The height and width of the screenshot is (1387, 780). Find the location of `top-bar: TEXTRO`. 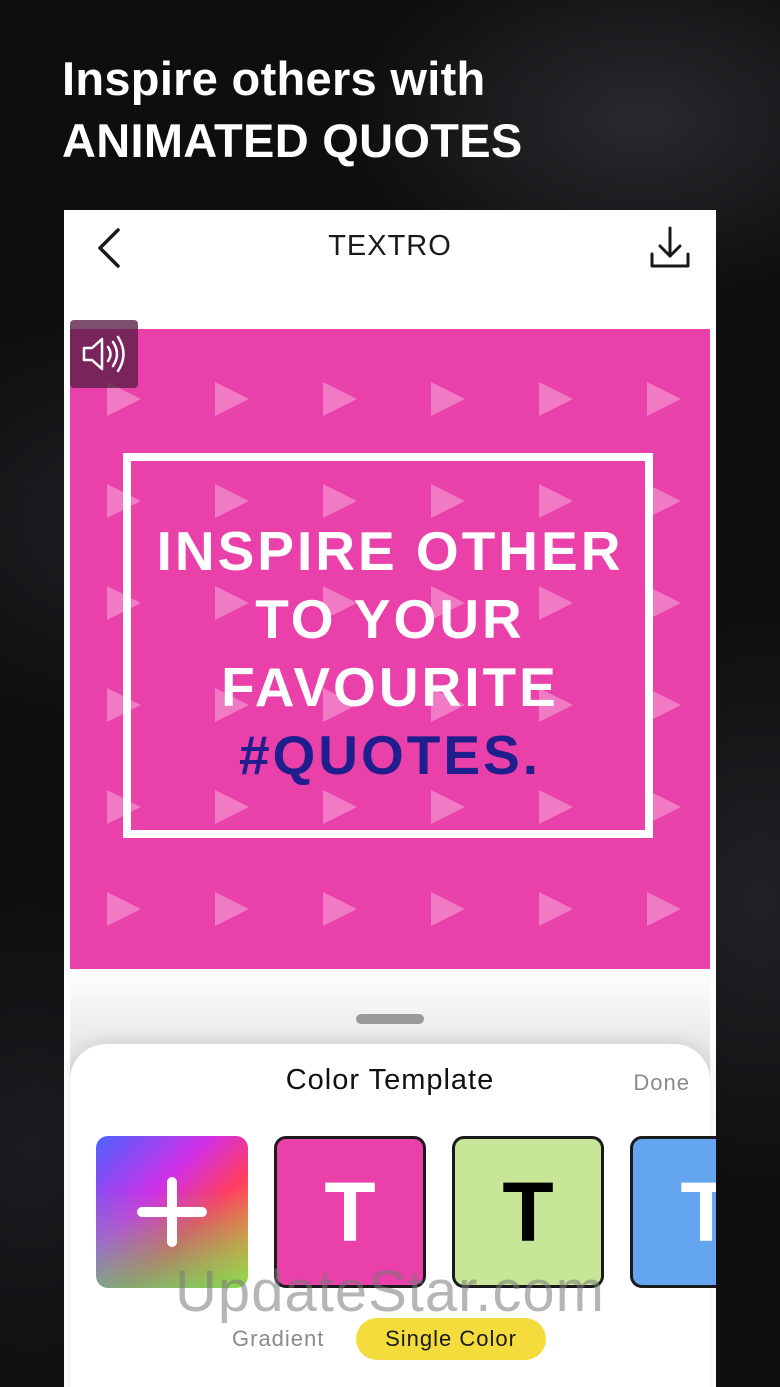

top-bar: TEXTRO is located at coordinates (390, 250).